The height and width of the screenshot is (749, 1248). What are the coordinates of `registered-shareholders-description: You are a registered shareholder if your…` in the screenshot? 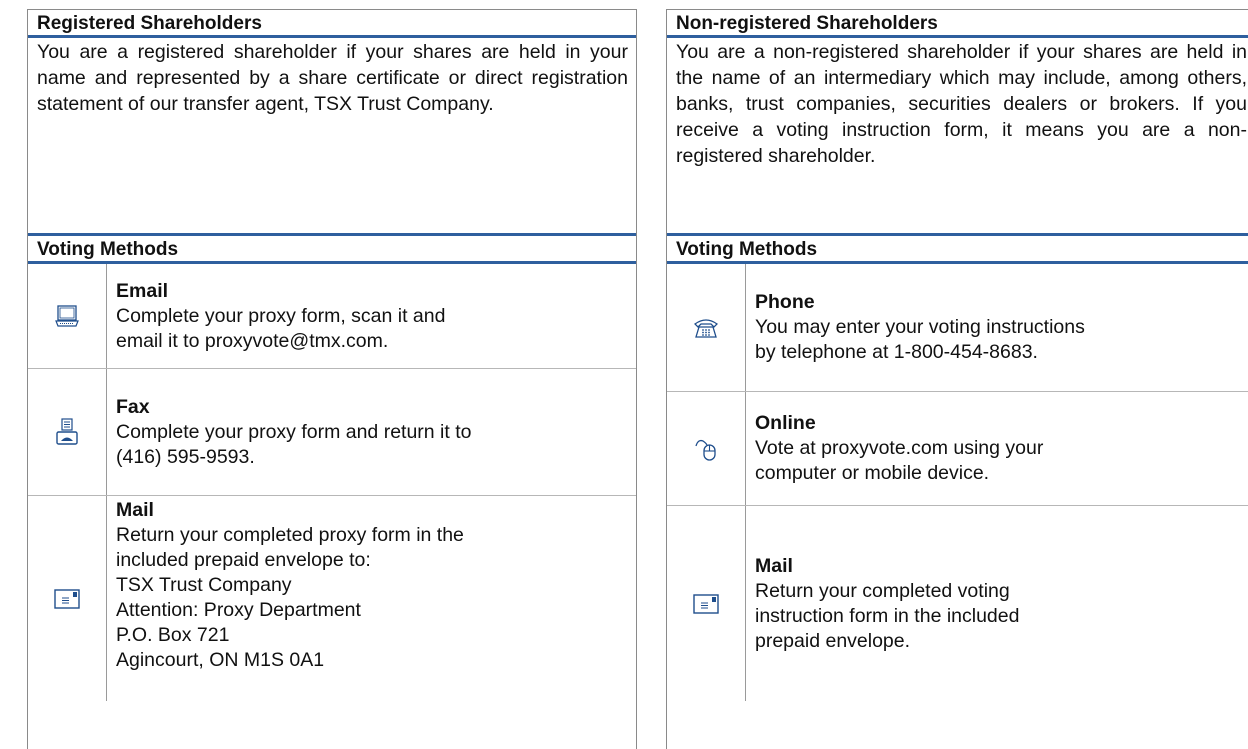 It's located at (332, 78).